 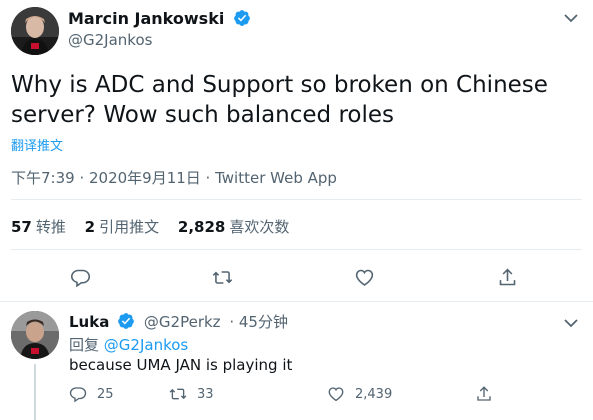 I want to click on tweet-actions, so click(x=296, y=277).